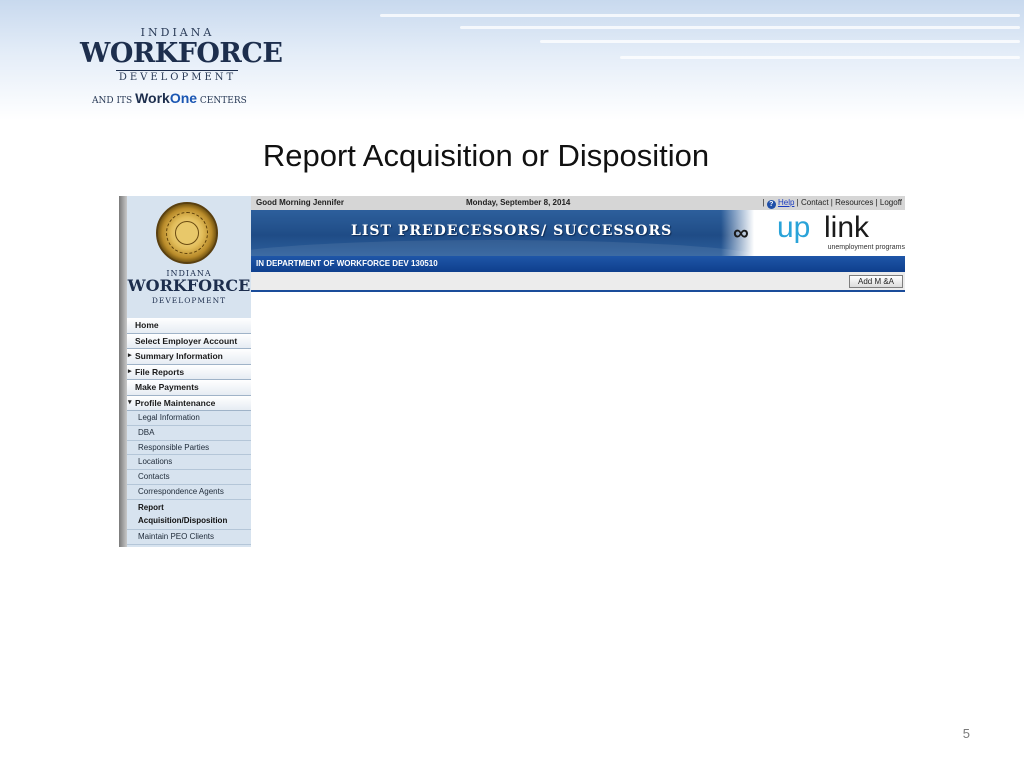 The height and width of the screenshot is (768, 1024). I want to click on submenu-locations: Locations, so click(189, 463).